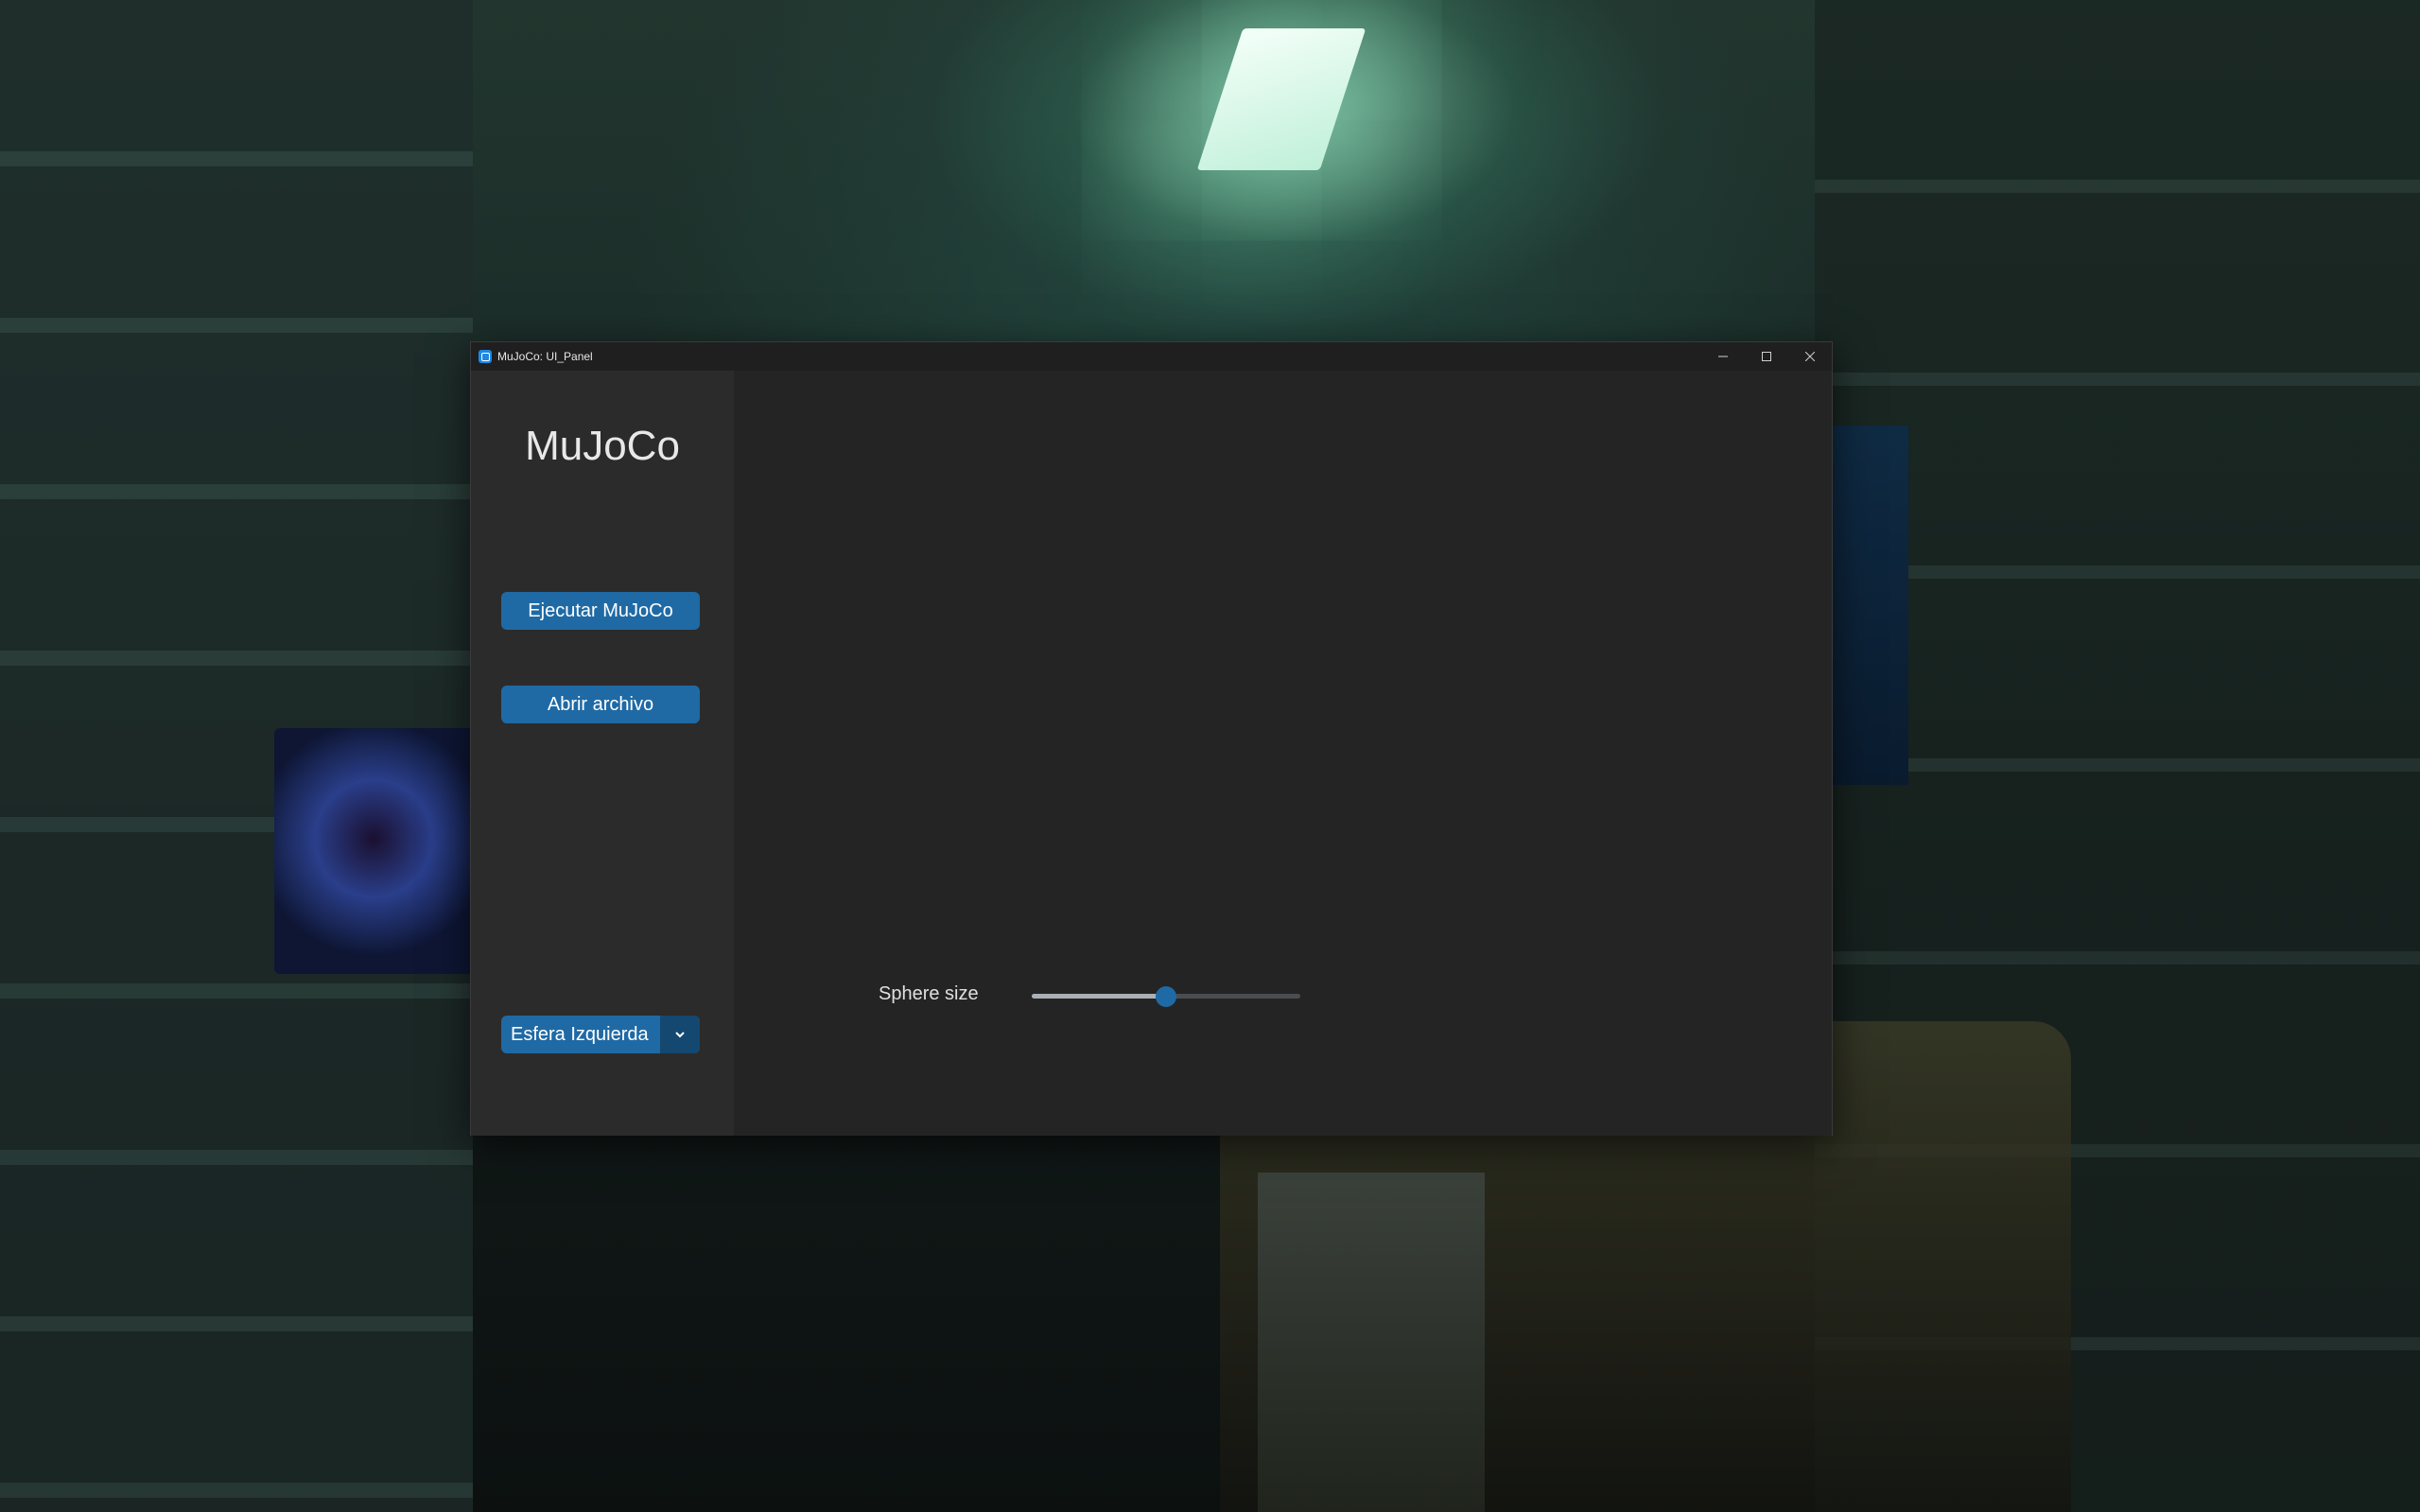 This screenshot has height=1512, width=2420. I want to click on chevron-down-icon, so click(680, 1035).